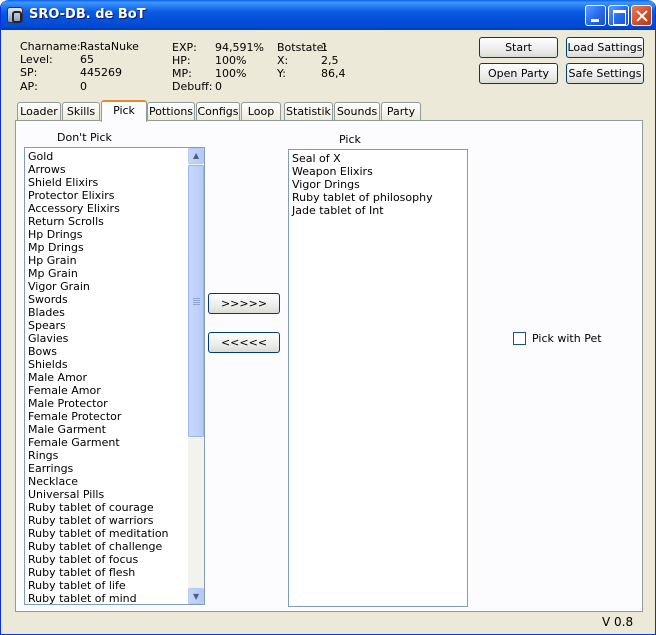 This screenshot has width=656, height=635. Describe the element at coordinates (50, 46) in the screenshot. I see `charname-label: Charname:` at that location.